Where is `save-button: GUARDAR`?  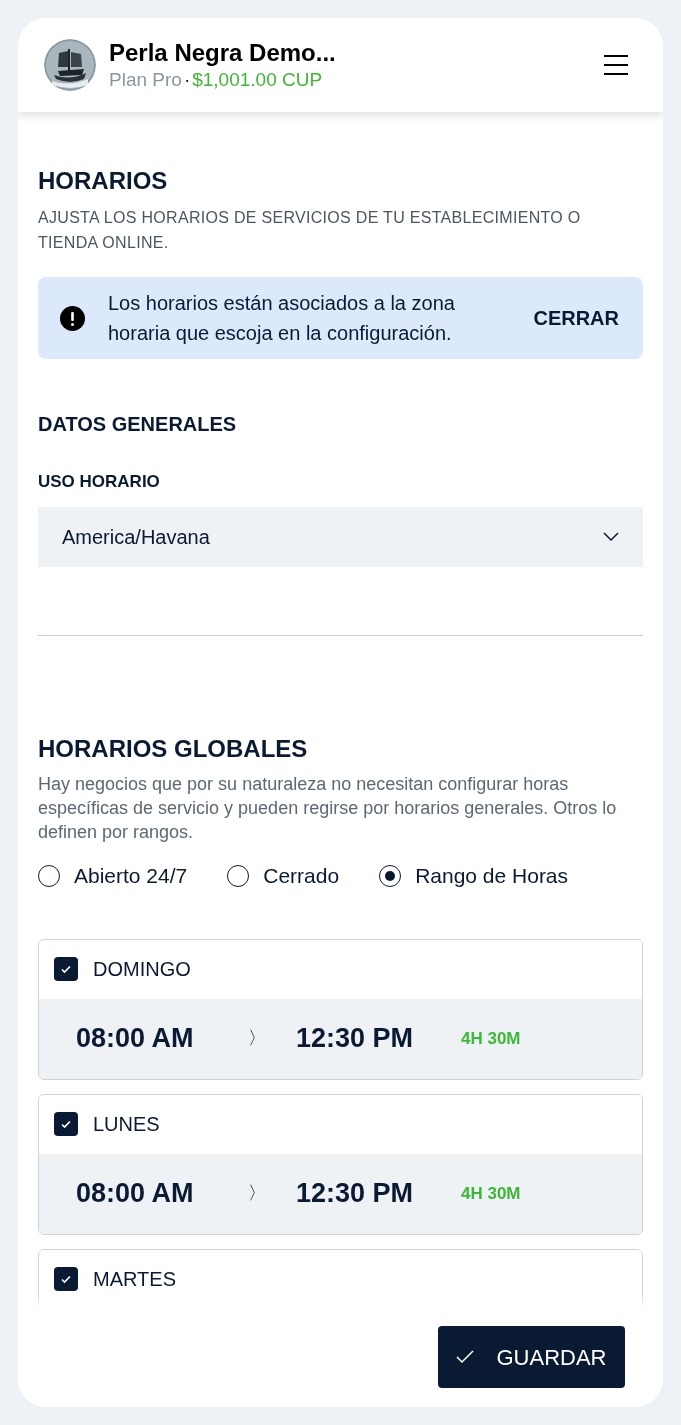 save-button: GUARDAR is located at coordinates (531, 1357).